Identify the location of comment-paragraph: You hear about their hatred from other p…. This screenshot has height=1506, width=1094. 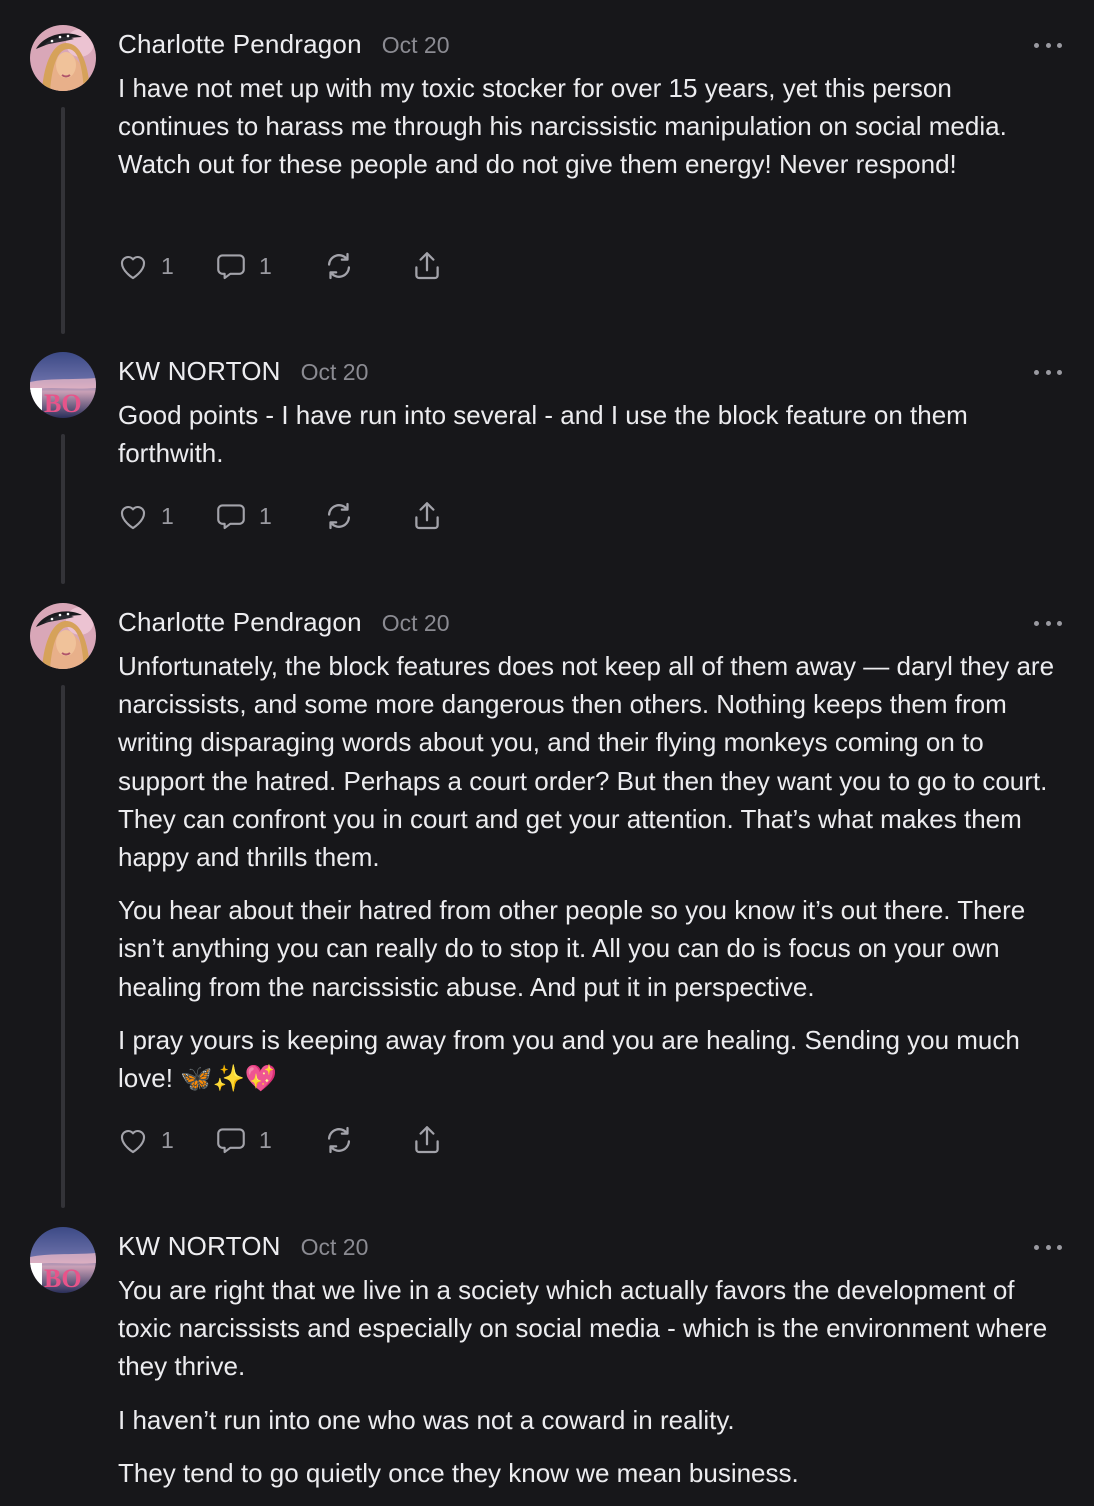
(572, 948).